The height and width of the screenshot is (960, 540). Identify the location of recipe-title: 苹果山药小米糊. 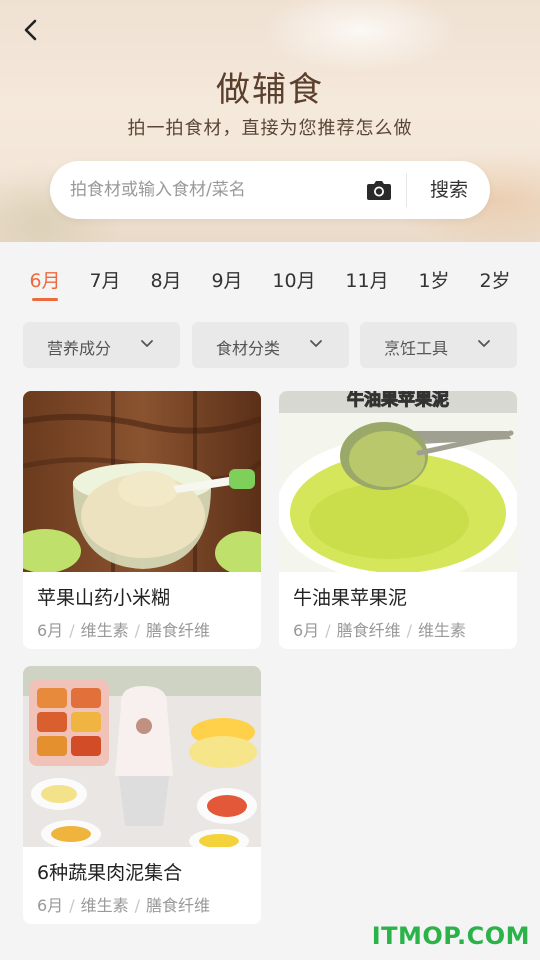
(104, 598).